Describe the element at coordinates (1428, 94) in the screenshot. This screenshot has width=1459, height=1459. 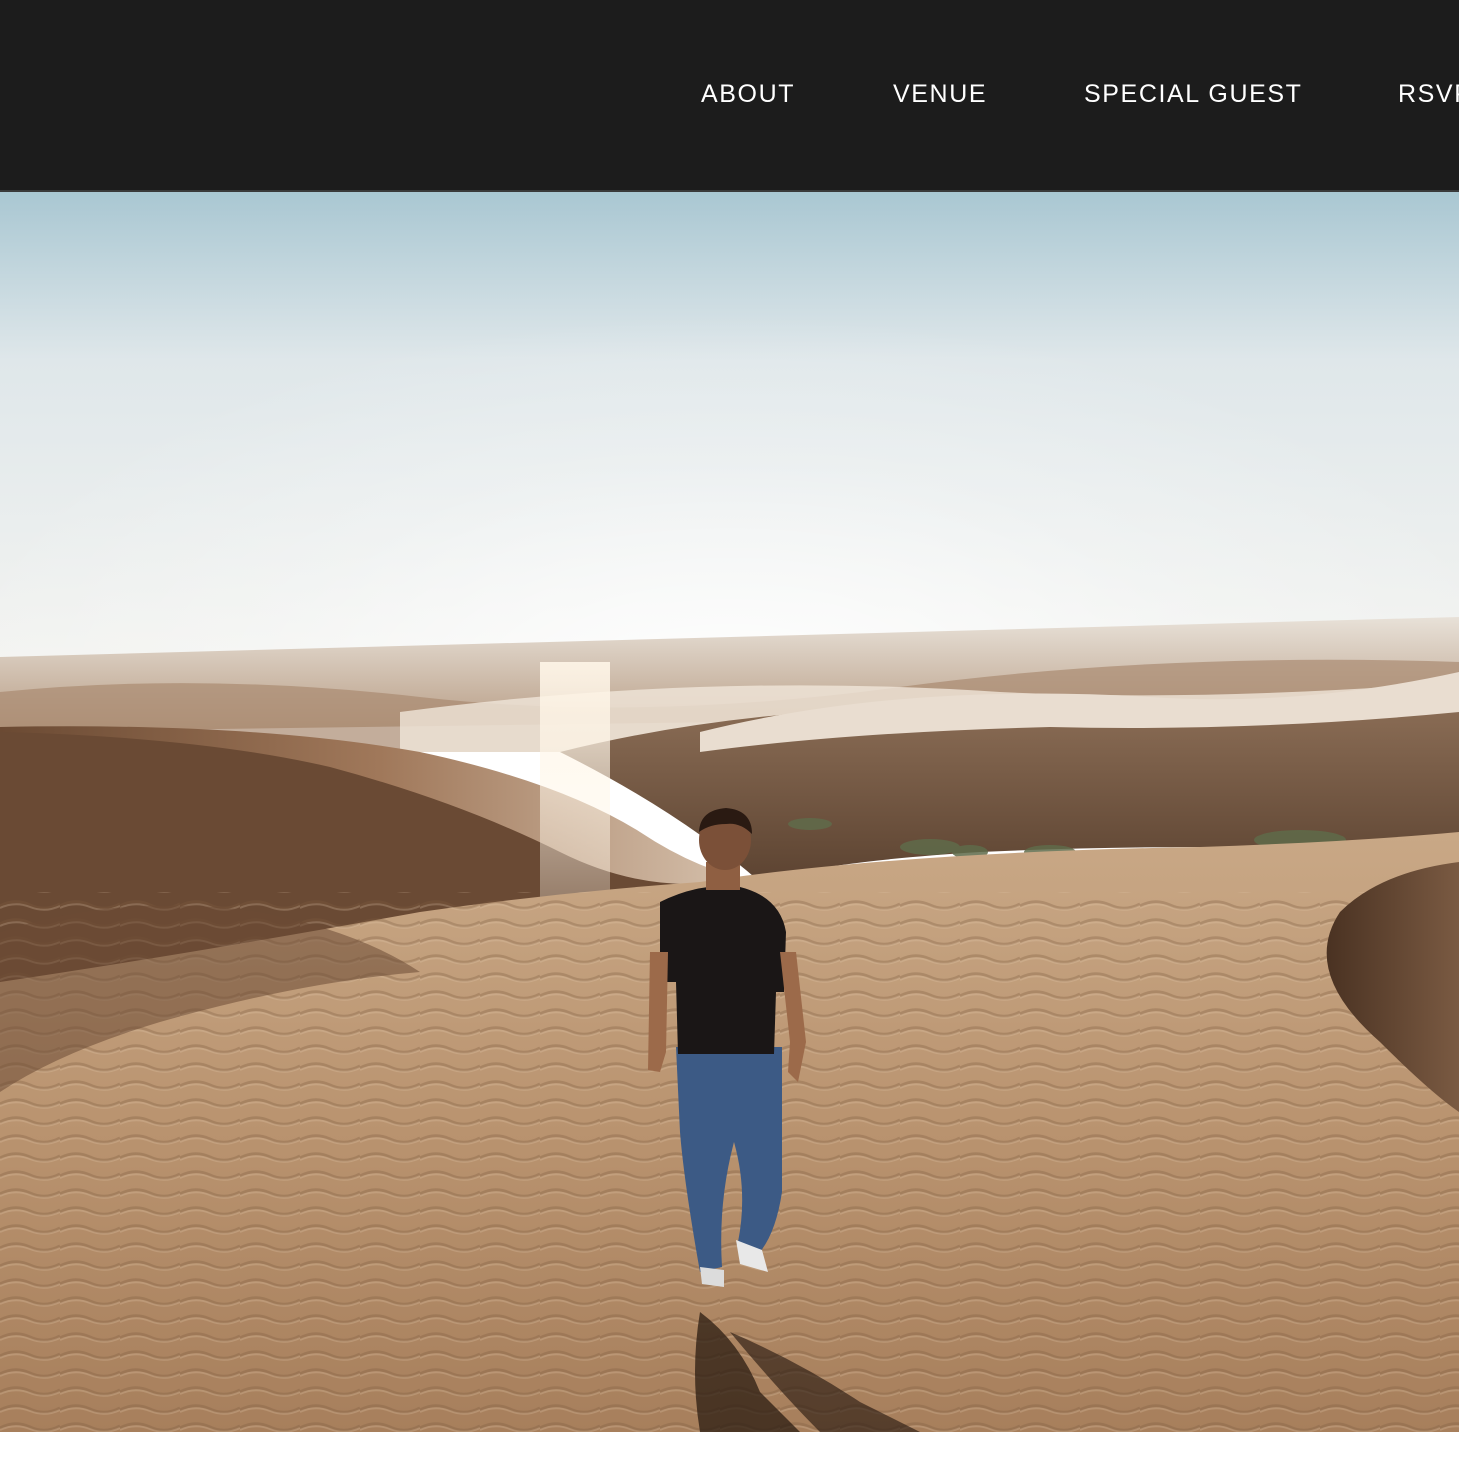
I see `nav-link-rsvp: RSVP` at that location.